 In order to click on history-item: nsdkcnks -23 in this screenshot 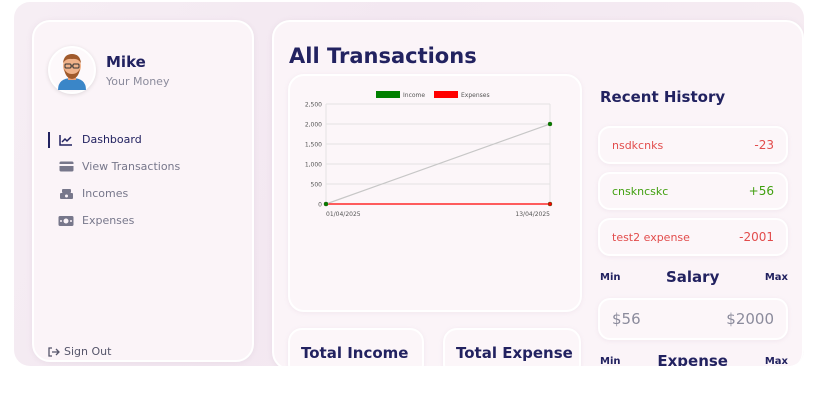, I will do `click(693, 145)`.